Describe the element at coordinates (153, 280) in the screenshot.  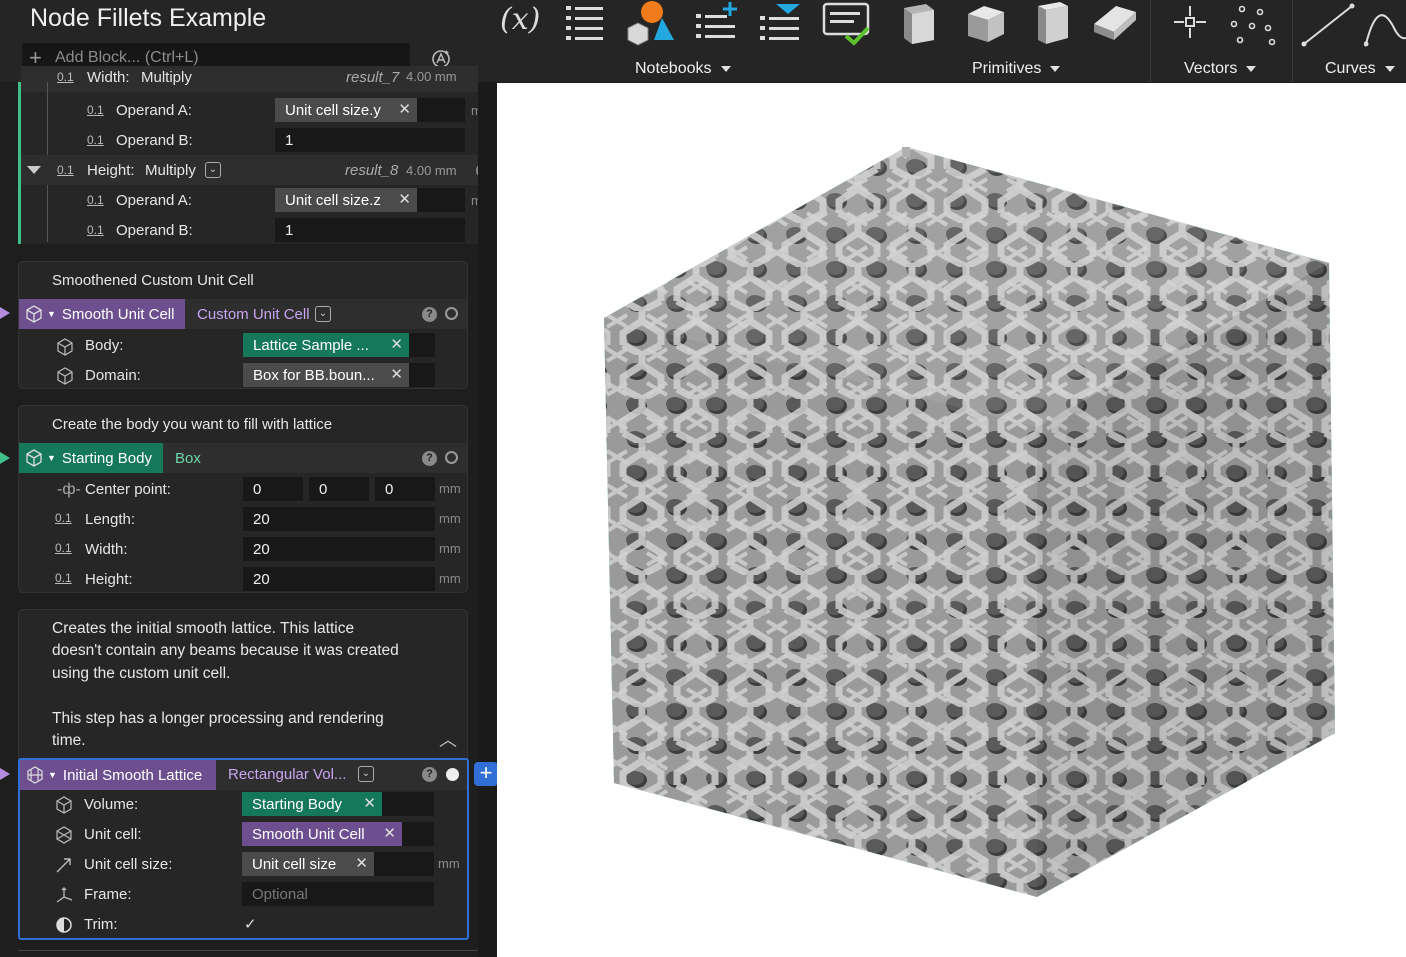
I see `block-comment: Smoothened Custom Unit Cell` at that location.